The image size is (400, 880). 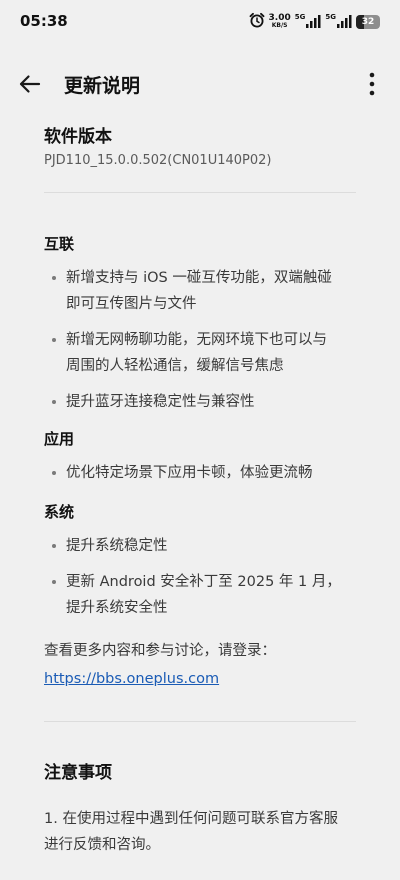 I want to click on arrow-left-icon, so click(x=30, y=88).